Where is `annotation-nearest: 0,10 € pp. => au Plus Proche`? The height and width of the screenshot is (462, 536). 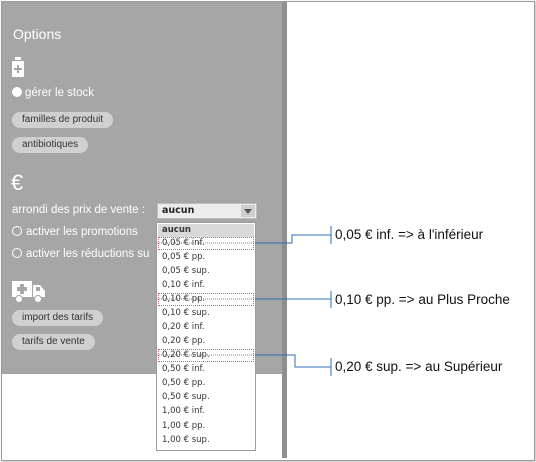 annotation-nearest: 0,10 € pp. => au Plus Proche is located at coordinates (422, 299).